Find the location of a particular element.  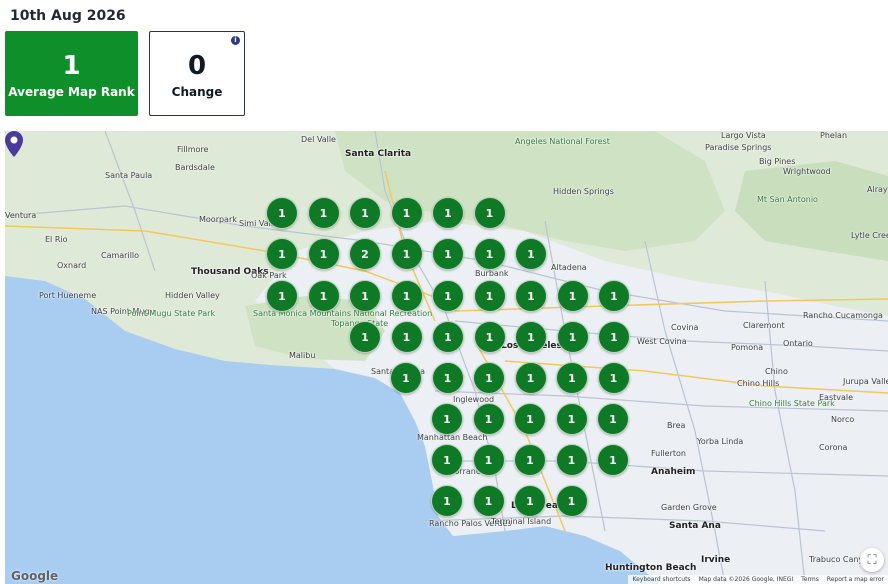

report-map-error-link: Report a map error is located at coordinates (855, 579).